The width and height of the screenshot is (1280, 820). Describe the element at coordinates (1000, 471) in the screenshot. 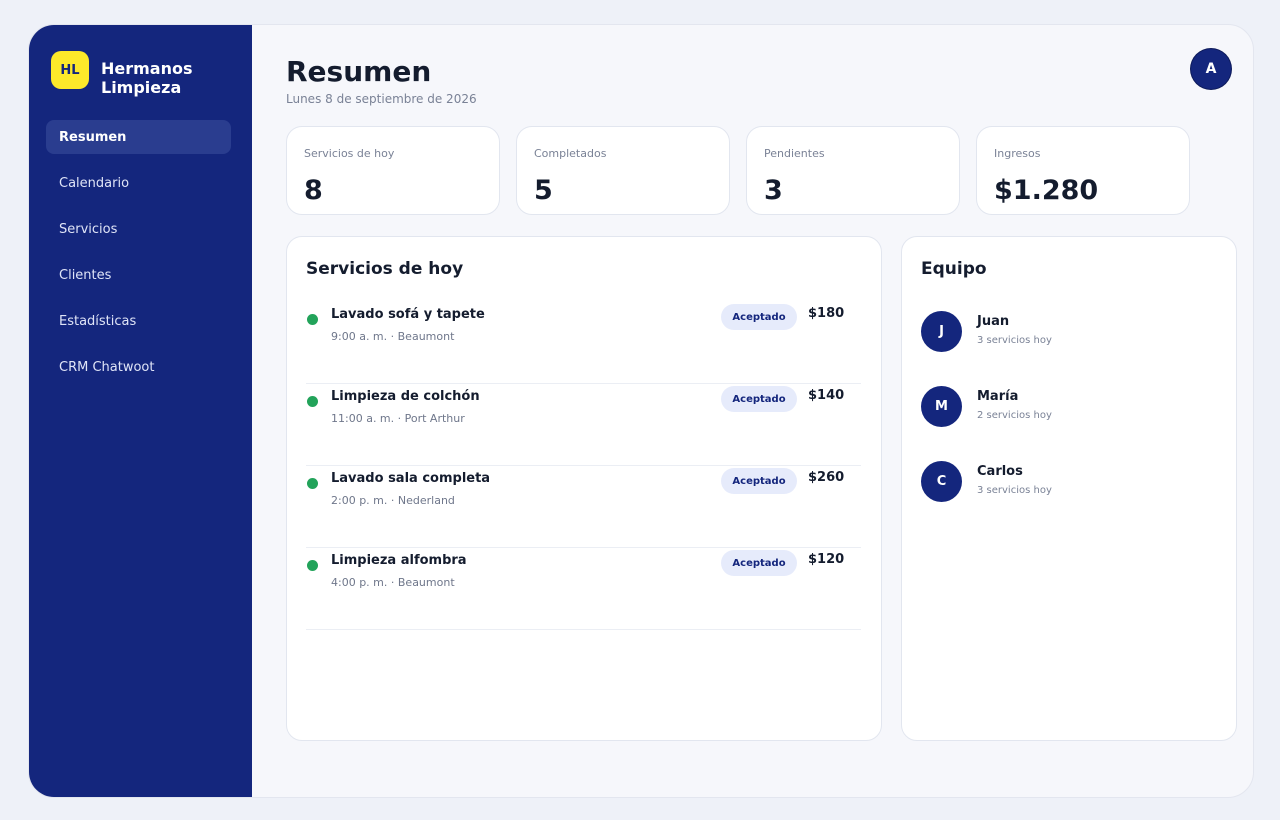

I see `team-member-name: Carlos` at that location.